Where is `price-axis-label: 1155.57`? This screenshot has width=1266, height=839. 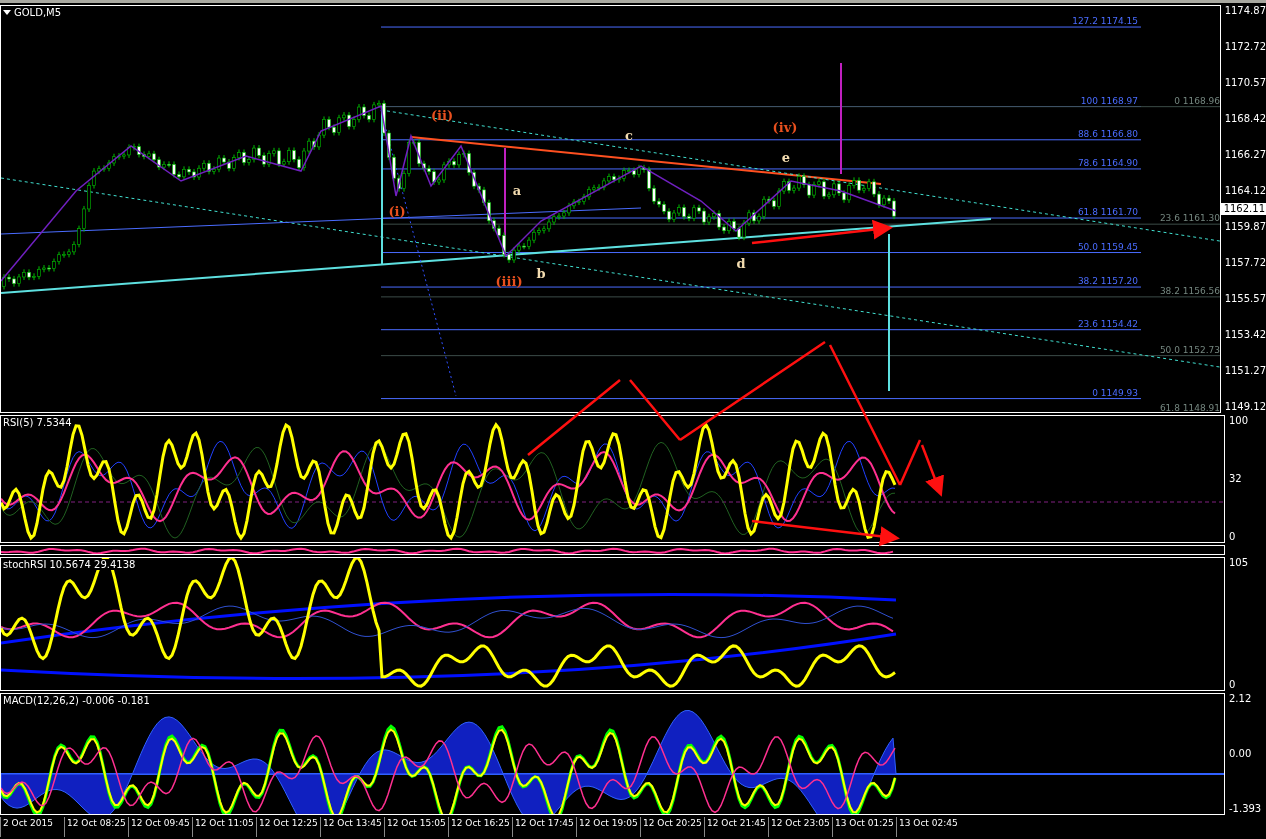 price-axis-label: 1155.57 is located at coordinates (1245, 299).